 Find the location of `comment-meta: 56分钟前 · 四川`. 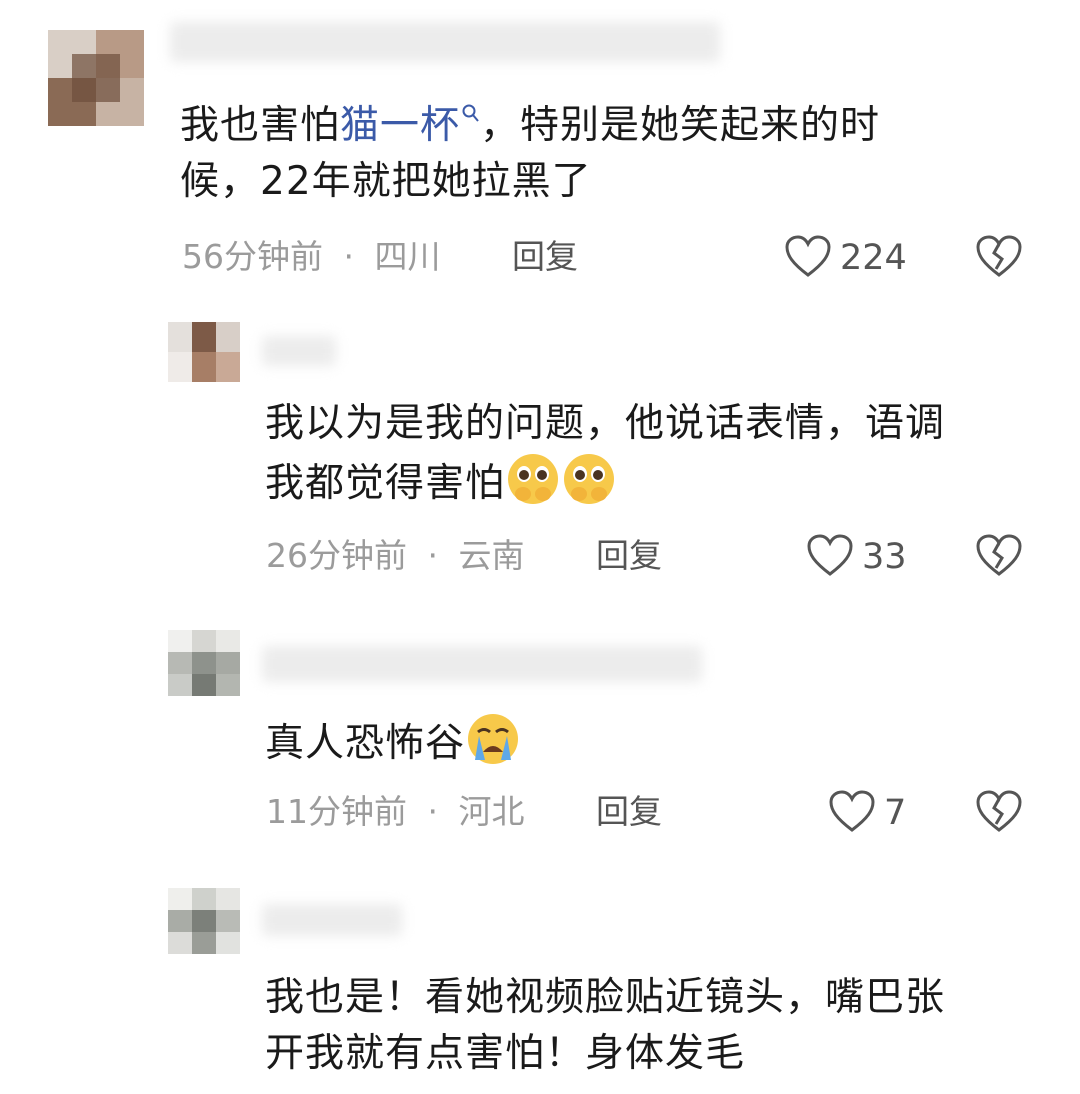

comment-meta: 56分钟前 · 四川 is located at coordinates (311, 257).